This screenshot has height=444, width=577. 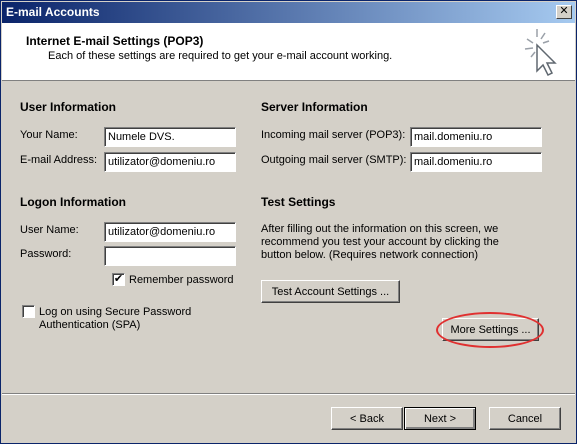 I want to click on footer-divider, so click(x=288, y=394).